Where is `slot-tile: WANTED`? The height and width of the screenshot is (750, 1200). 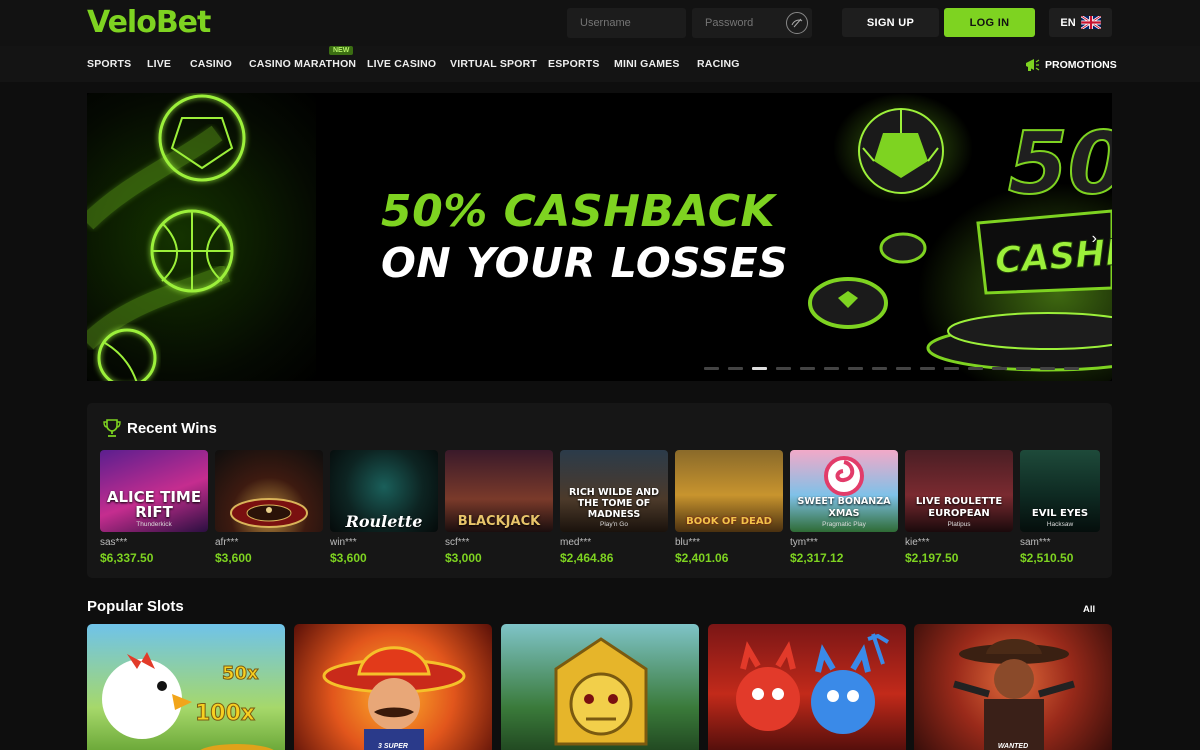
slot-tile: WANTED is located at coordinates (1013, 687).